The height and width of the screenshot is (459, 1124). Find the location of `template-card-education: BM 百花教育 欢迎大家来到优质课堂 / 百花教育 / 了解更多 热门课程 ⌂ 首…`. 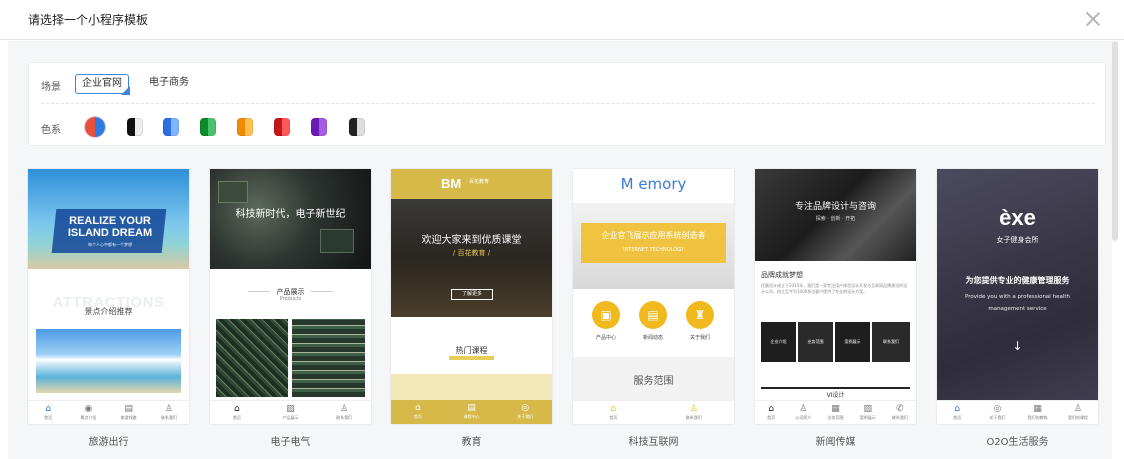

template-card-education: BM 百花教育 欢迎大家来到优质课堂 / 百花教育 / 了解更多 热门课程 ⌂ 首… is located at coordinates (471, 311).